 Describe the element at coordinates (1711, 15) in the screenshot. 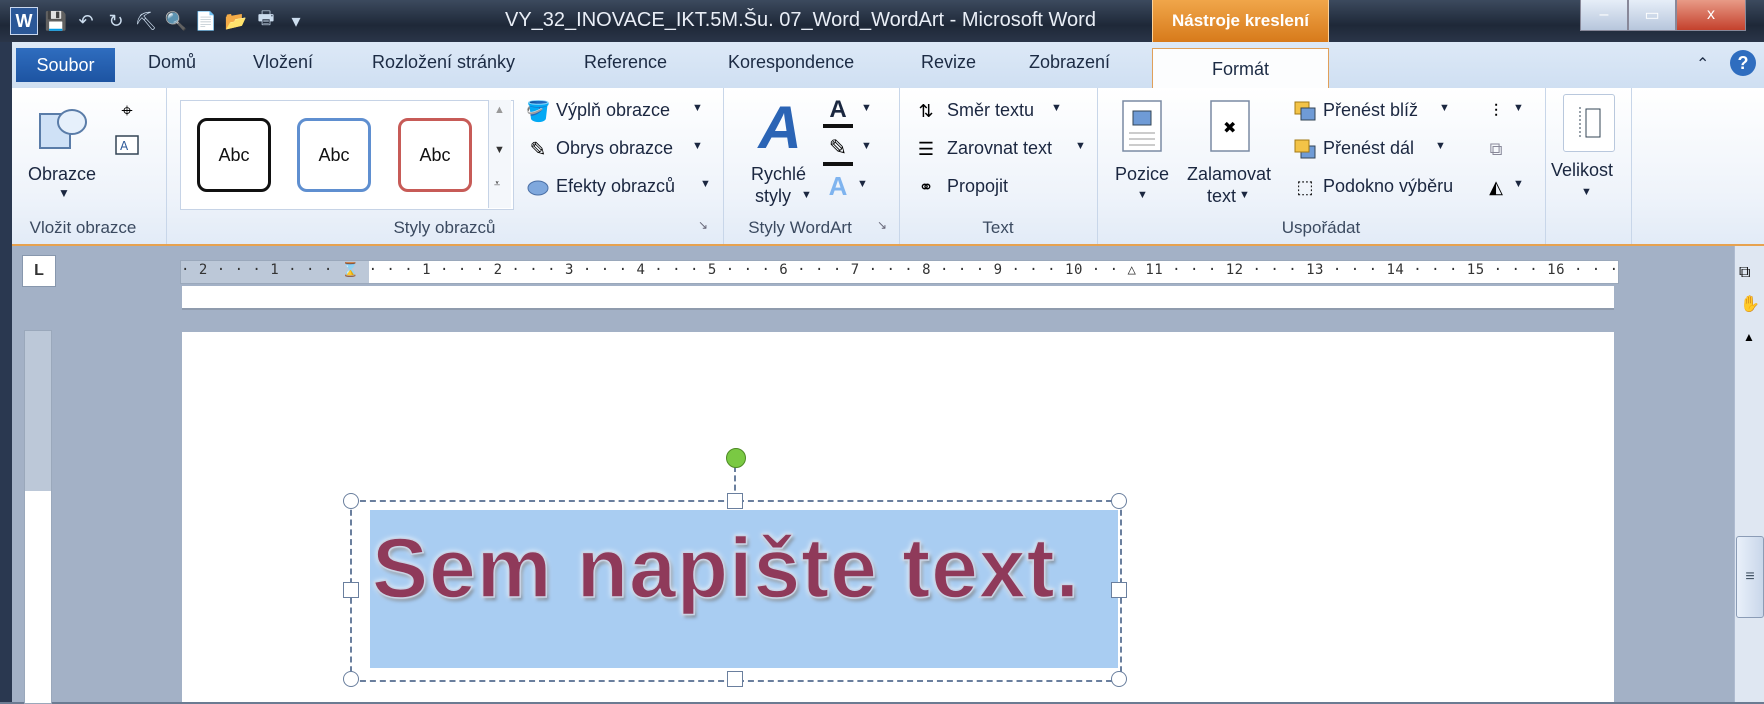

I see `close-button: x` at that location.